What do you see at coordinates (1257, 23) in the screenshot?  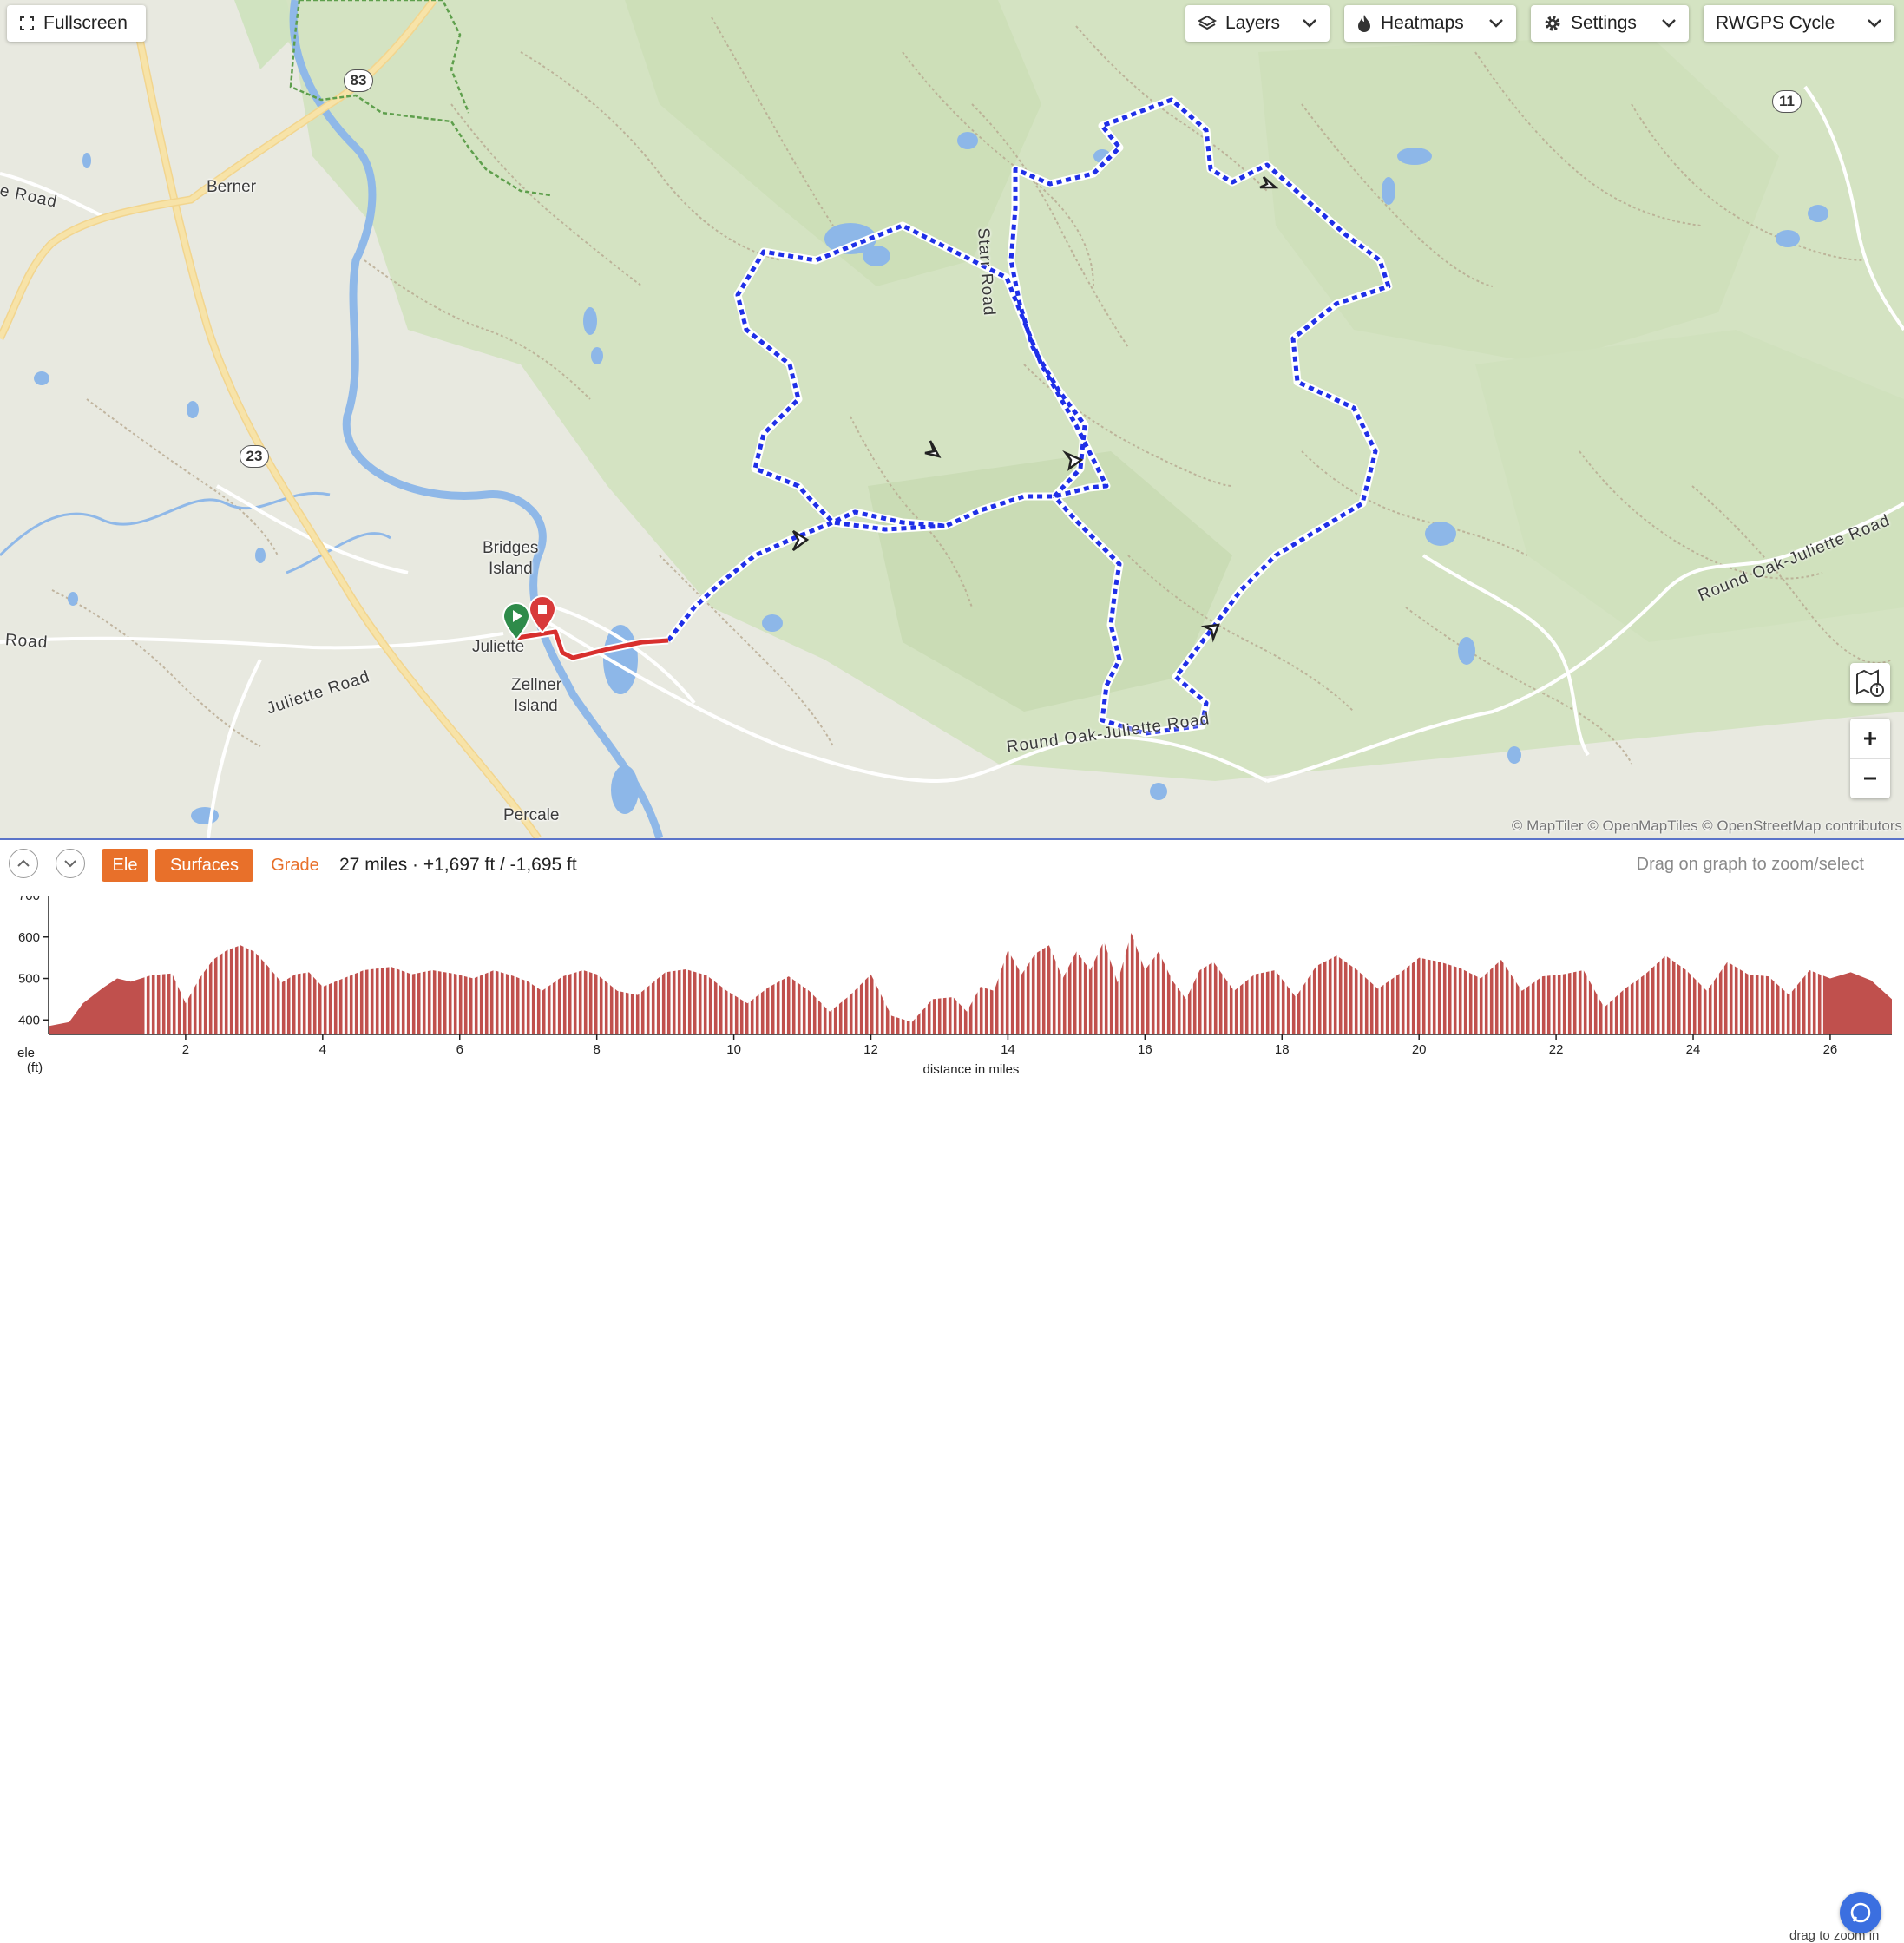 I see `layers-button: Layers` at bounding box center [1257, 23].